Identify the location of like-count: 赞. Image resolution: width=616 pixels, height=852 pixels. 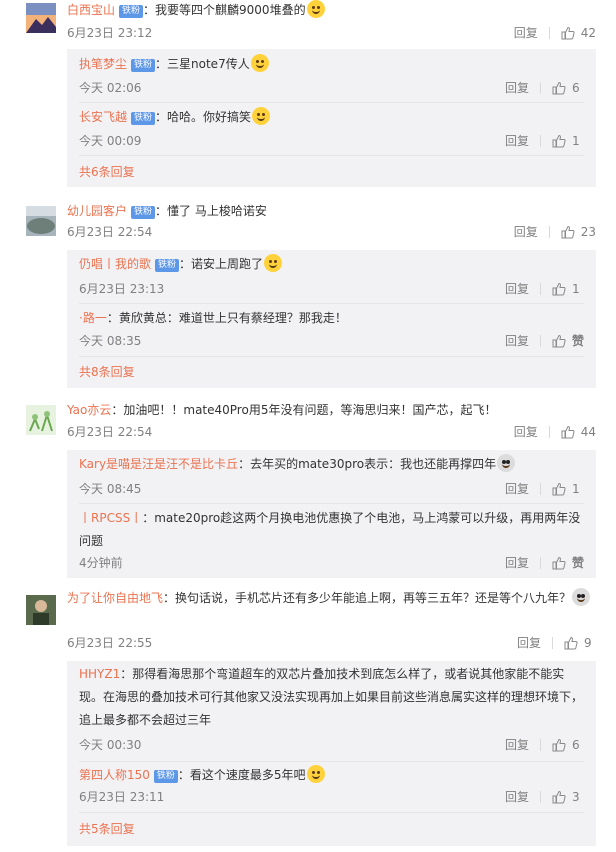
(577, 341).